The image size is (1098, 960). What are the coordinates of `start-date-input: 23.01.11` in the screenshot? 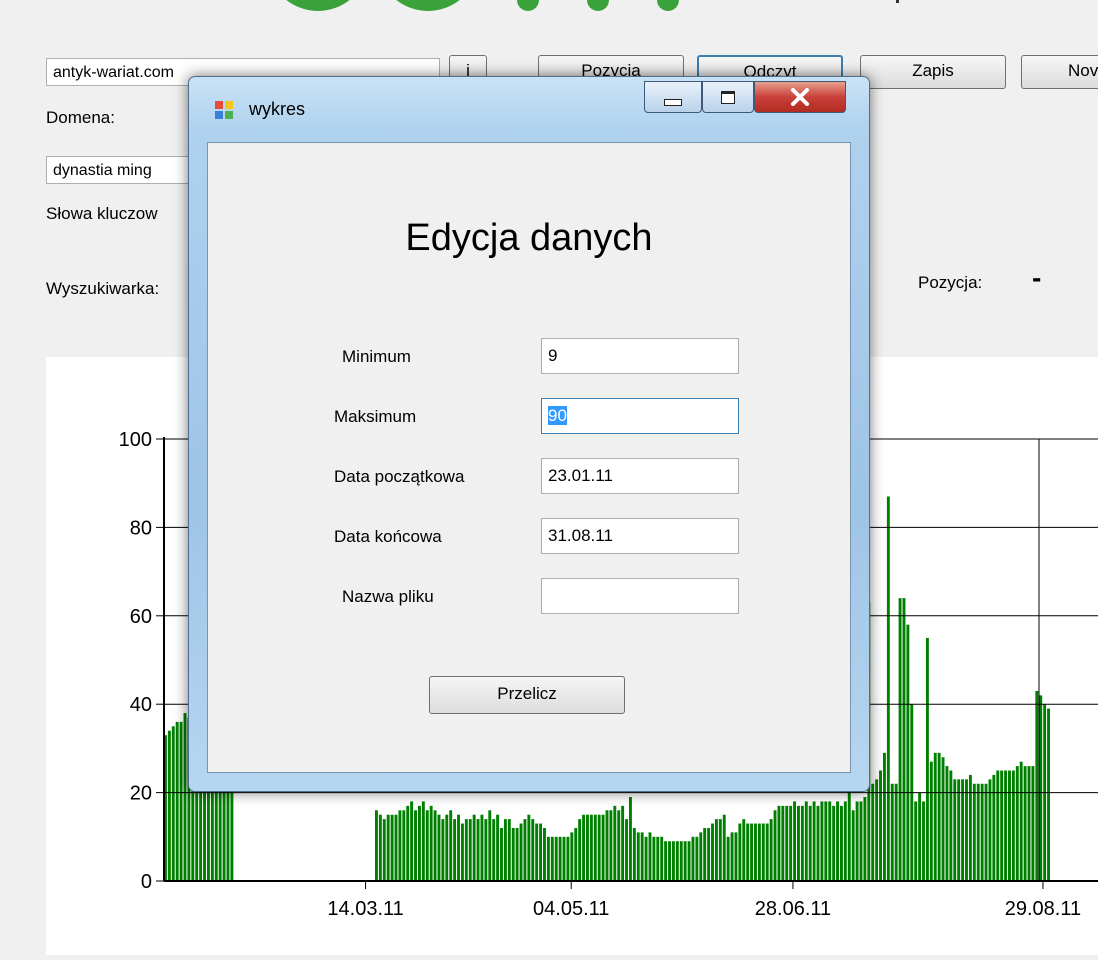 It's located at (640, 476).